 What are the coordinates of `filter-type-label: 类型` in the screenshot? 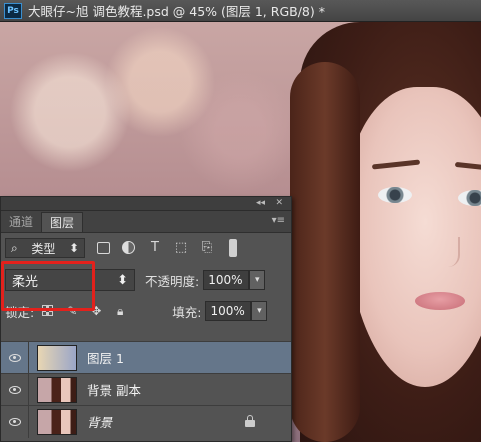 It's located at (43, 248).